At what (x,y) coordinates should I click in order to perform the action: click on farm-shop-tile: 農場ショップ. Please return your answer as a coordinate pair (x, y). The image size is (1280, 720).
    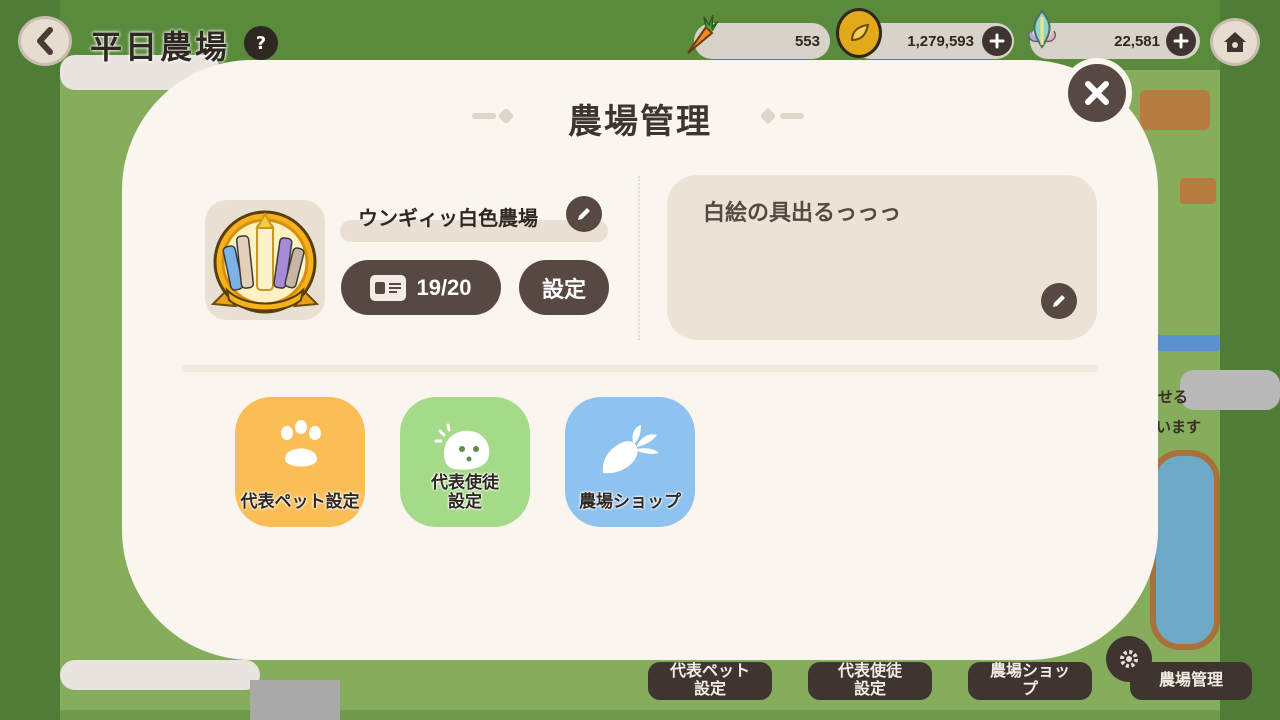
    Looking at the image, I should click on (630, 462).